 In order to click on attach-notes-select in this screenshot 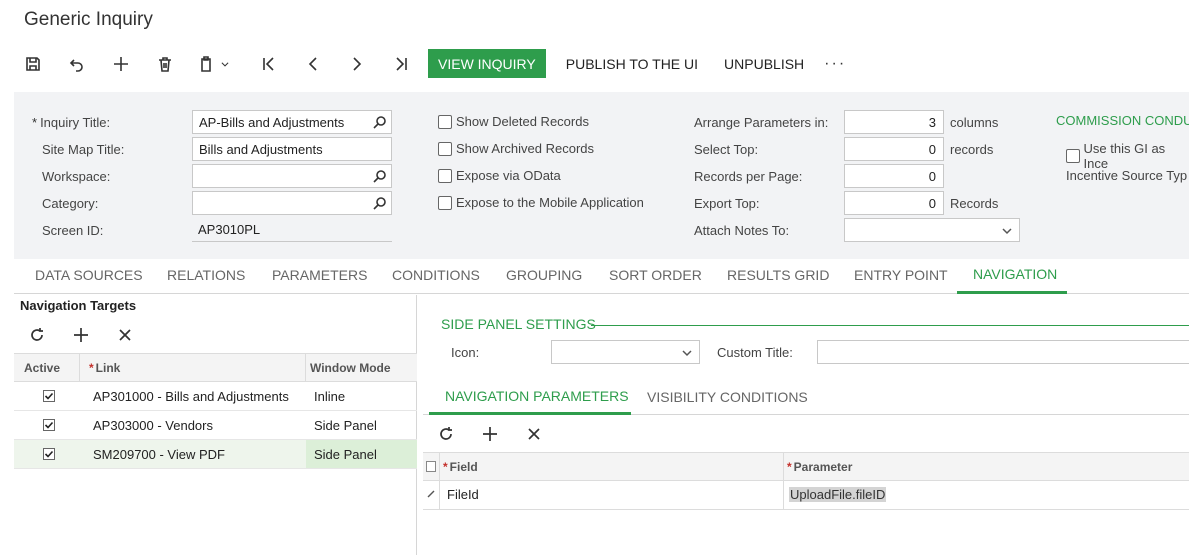, I will do `click(932, 230)`.